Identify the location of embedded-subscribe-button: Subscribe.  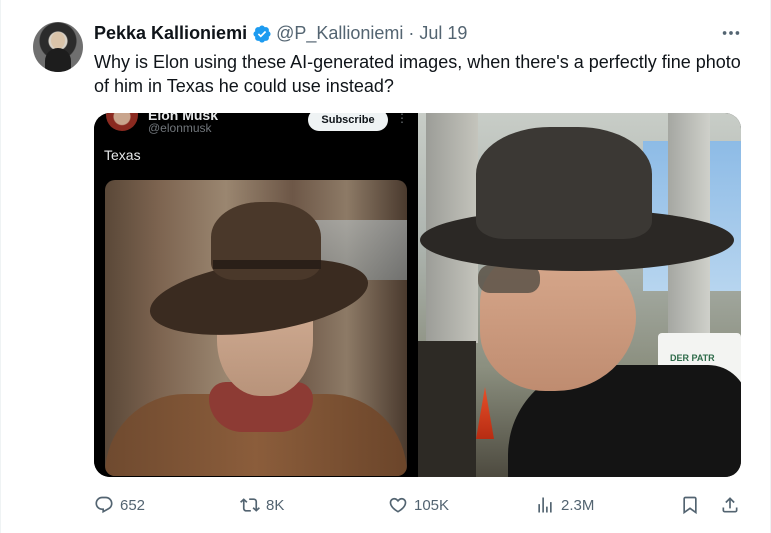
(348, 122).